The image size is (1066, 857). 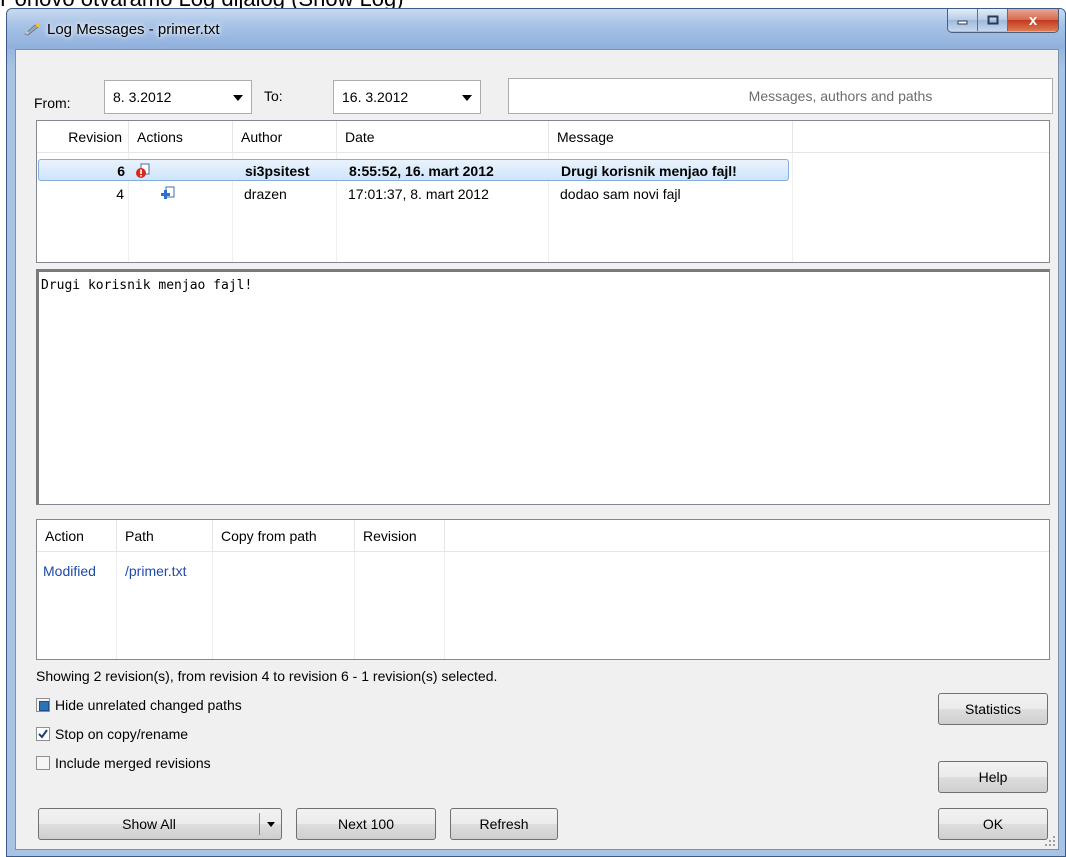 I want to click on stop-on-copy-checkbox, so click(x=43, y=734).